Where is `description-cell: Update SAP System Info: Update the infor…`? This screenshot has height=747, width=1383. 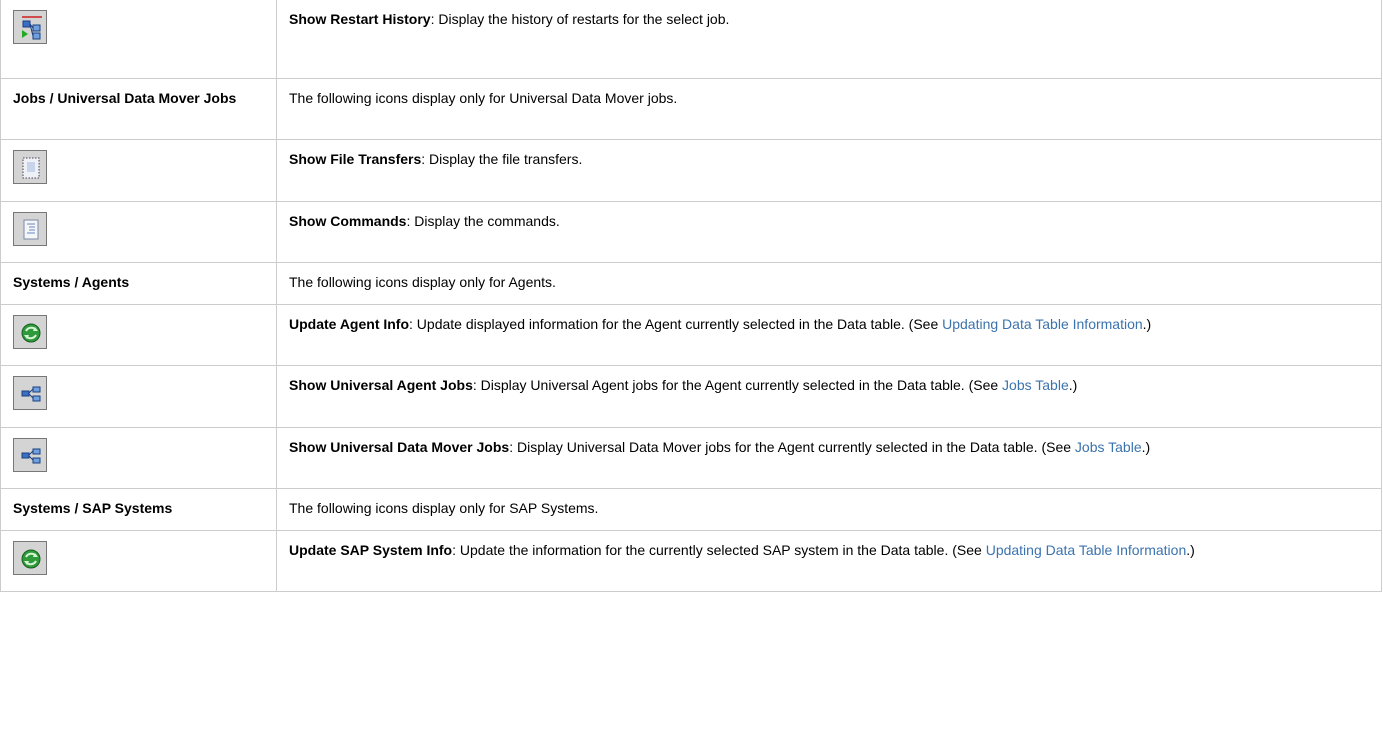 description-cell: Update SAP System Info: Update the infor… is located at coordinates (829, 561).